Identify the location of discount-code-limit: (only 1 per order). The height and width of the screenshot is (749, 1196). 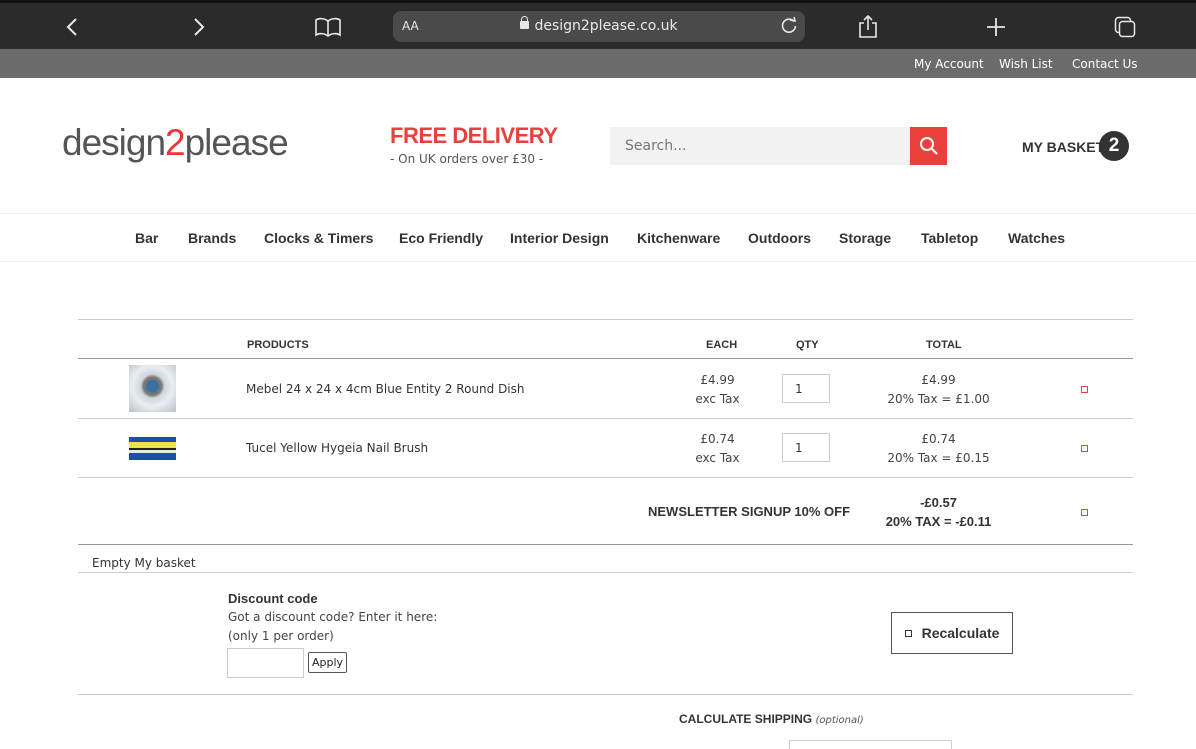
(281, 636).